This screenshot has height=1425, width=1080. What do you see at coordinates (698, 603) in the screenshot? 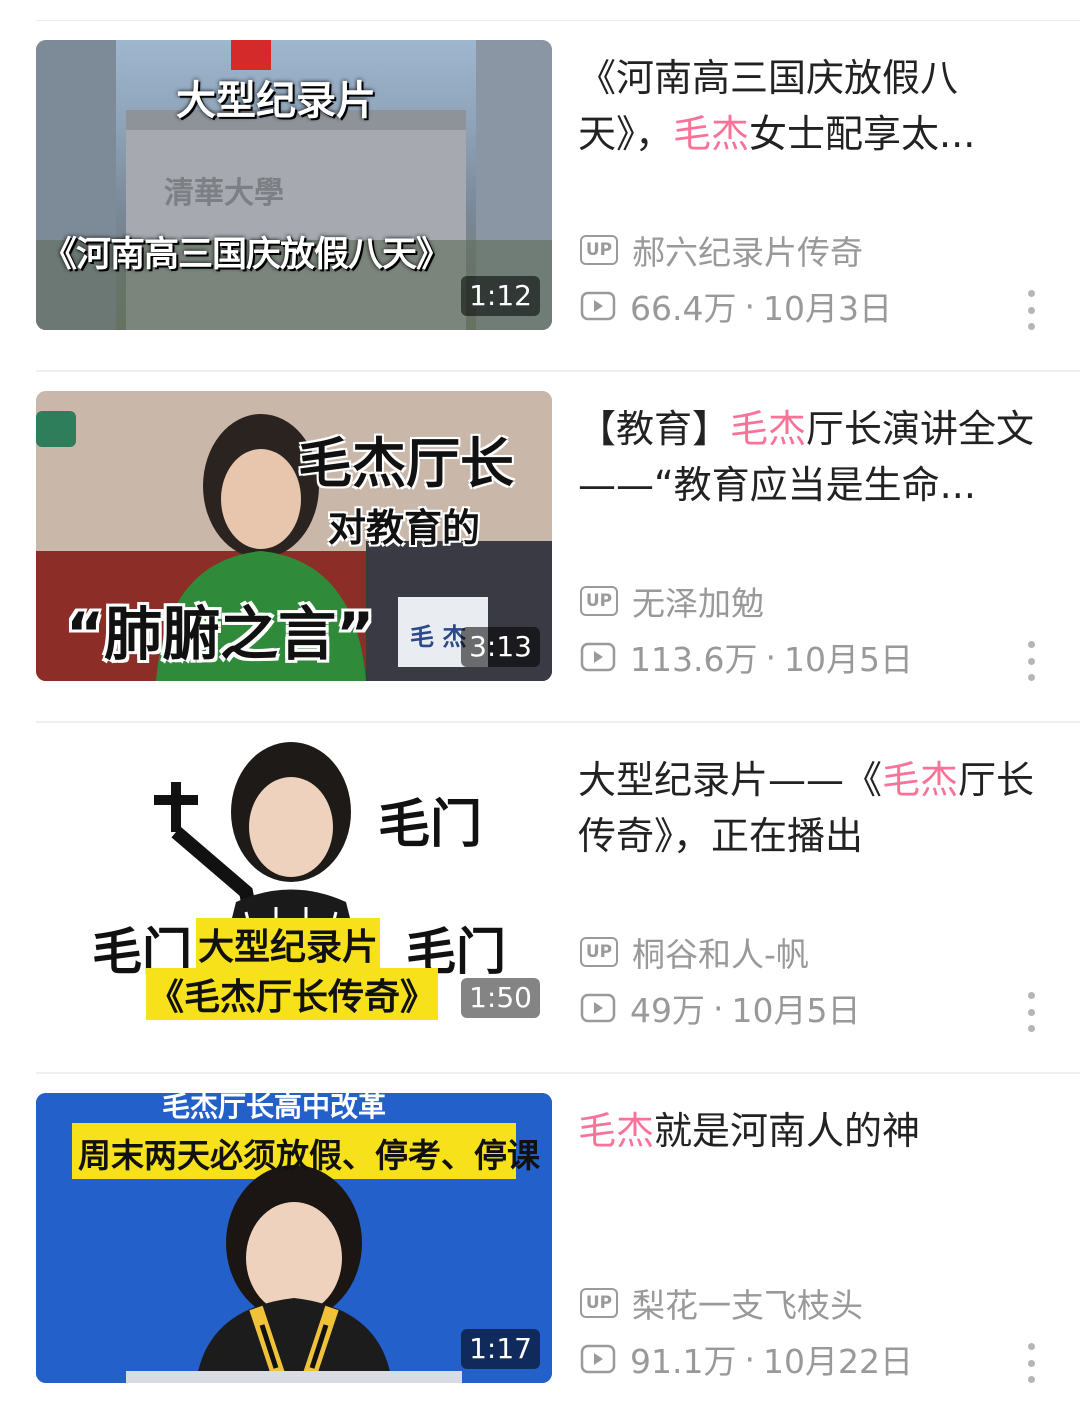
I see `uploader-name: 无泽加勉` at bounding box center [698, 603].